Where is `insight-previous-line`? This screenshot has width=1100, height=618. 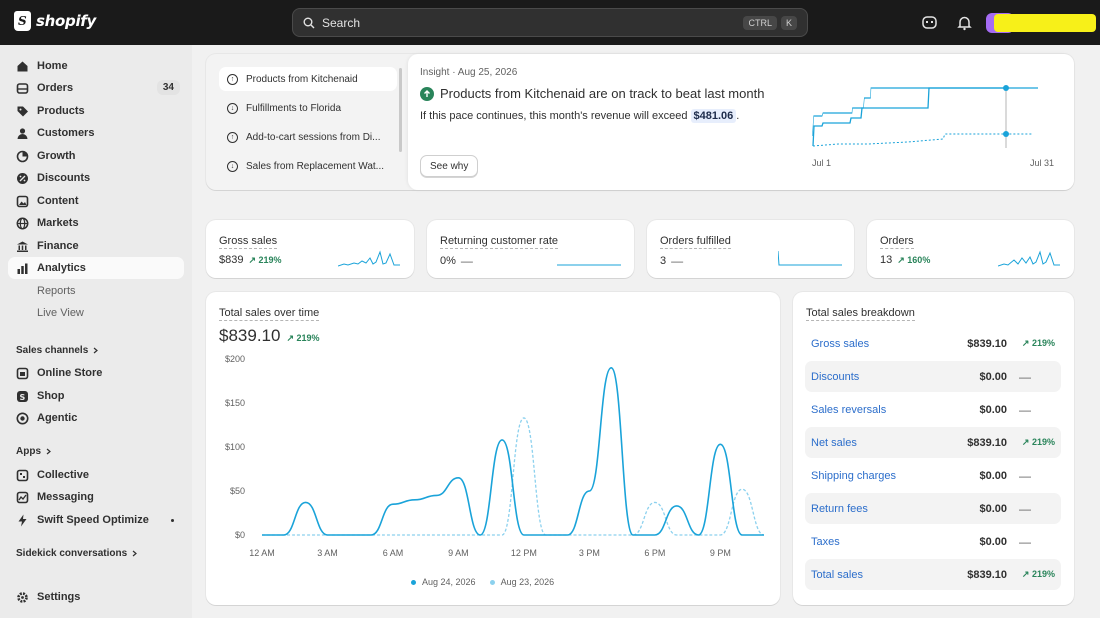 insight-previous-line is located at coordinates (922, 140).